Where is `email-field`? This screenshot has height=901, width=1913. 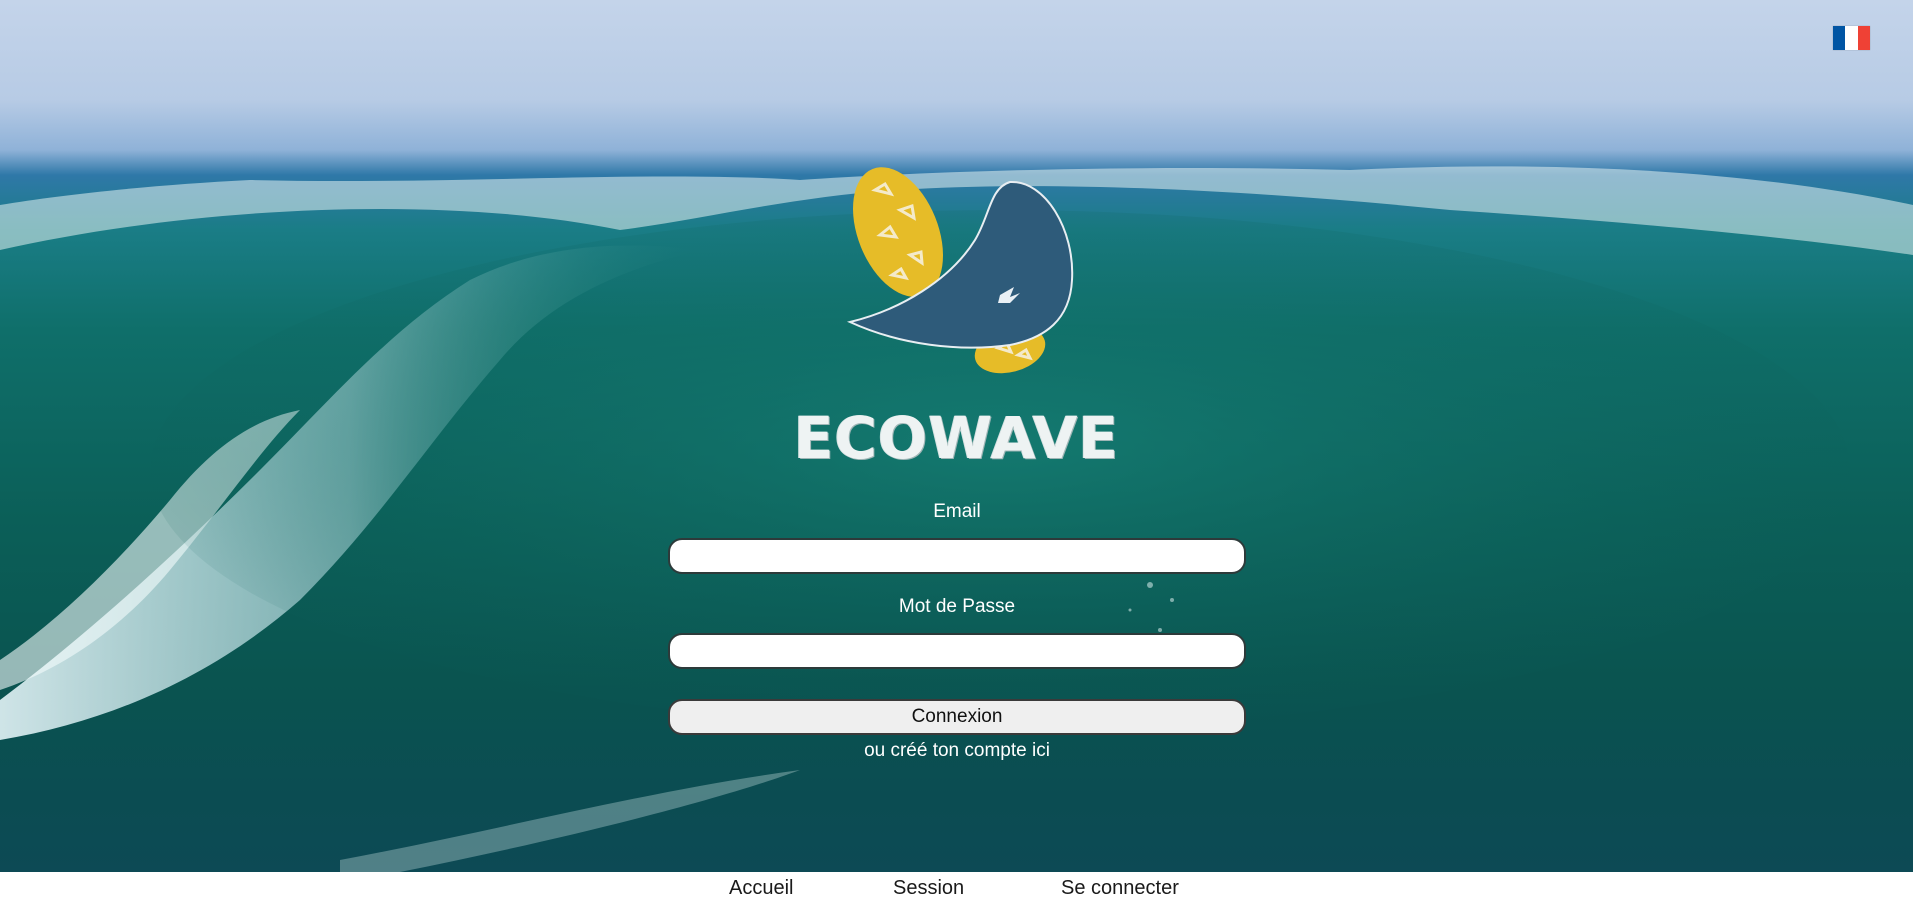 email-field is located at coordinates (957, 556).